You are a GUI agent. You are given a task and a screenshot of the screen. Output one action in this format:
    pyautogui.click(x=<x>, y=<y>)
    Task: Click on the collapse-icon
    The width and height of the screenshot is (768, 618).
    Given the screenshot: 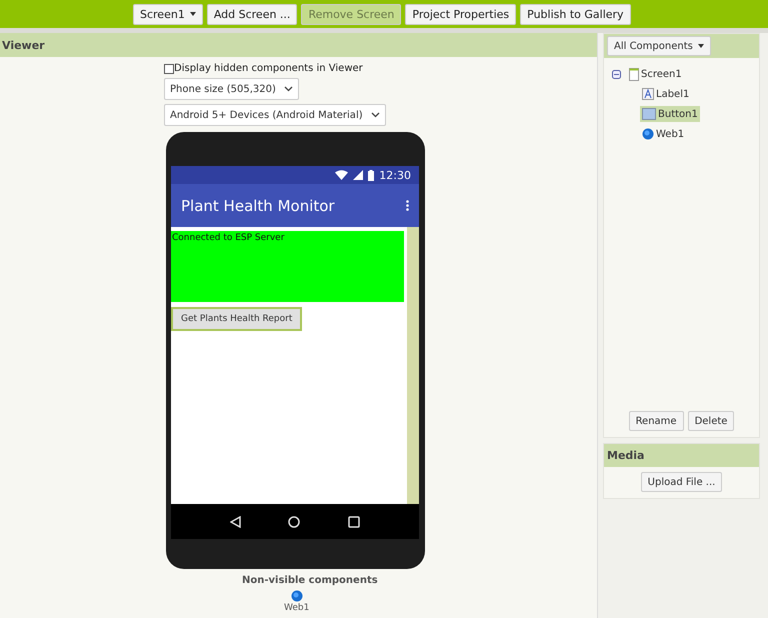 What is the action you would take?
    pyautogui.click(x=616, y=74)
    